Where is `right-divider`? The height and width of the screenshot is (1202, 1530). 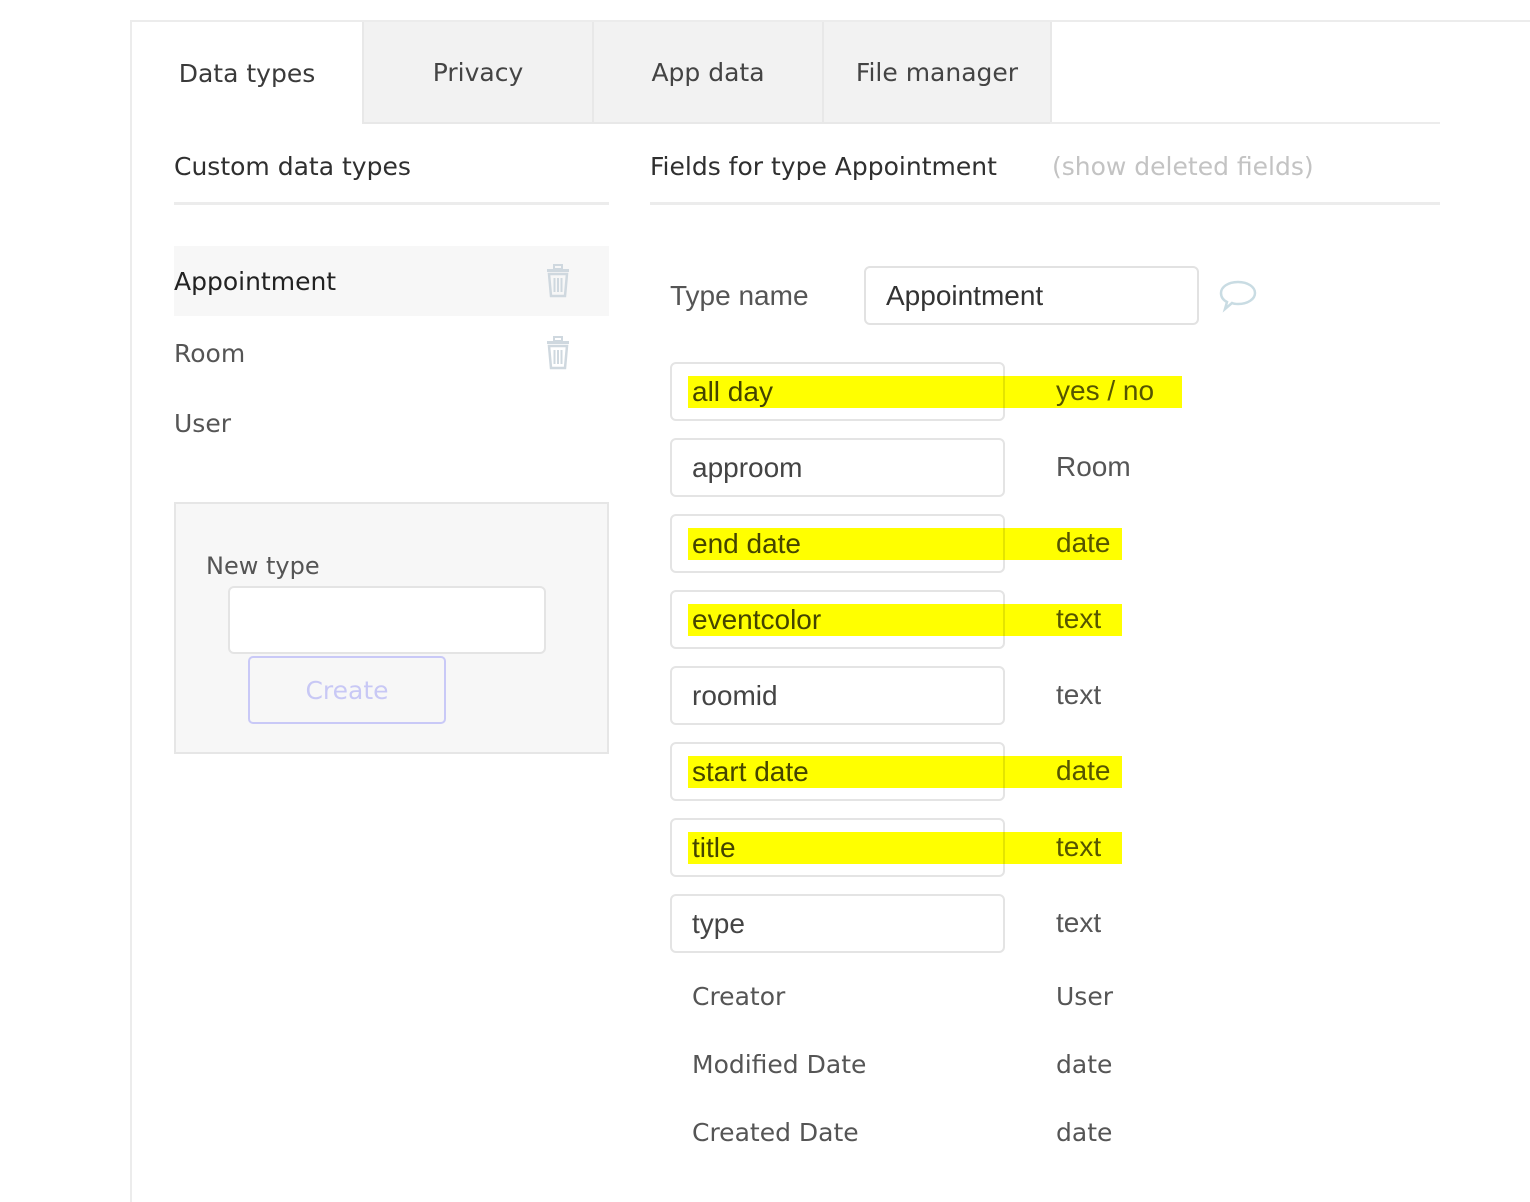
right-divider is located at coordinates (1045, 203).